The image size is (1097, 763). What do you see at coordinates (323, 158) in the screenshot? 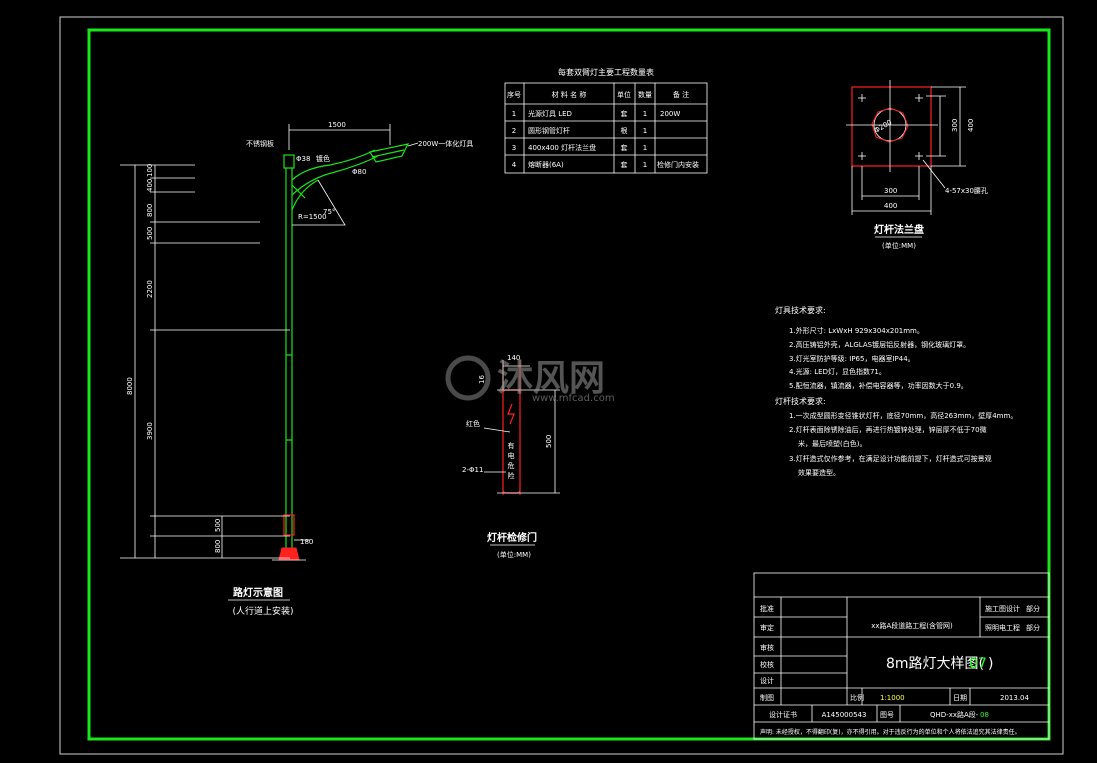
I see `label-bend: 镀色` at bounding box center [323, 158].